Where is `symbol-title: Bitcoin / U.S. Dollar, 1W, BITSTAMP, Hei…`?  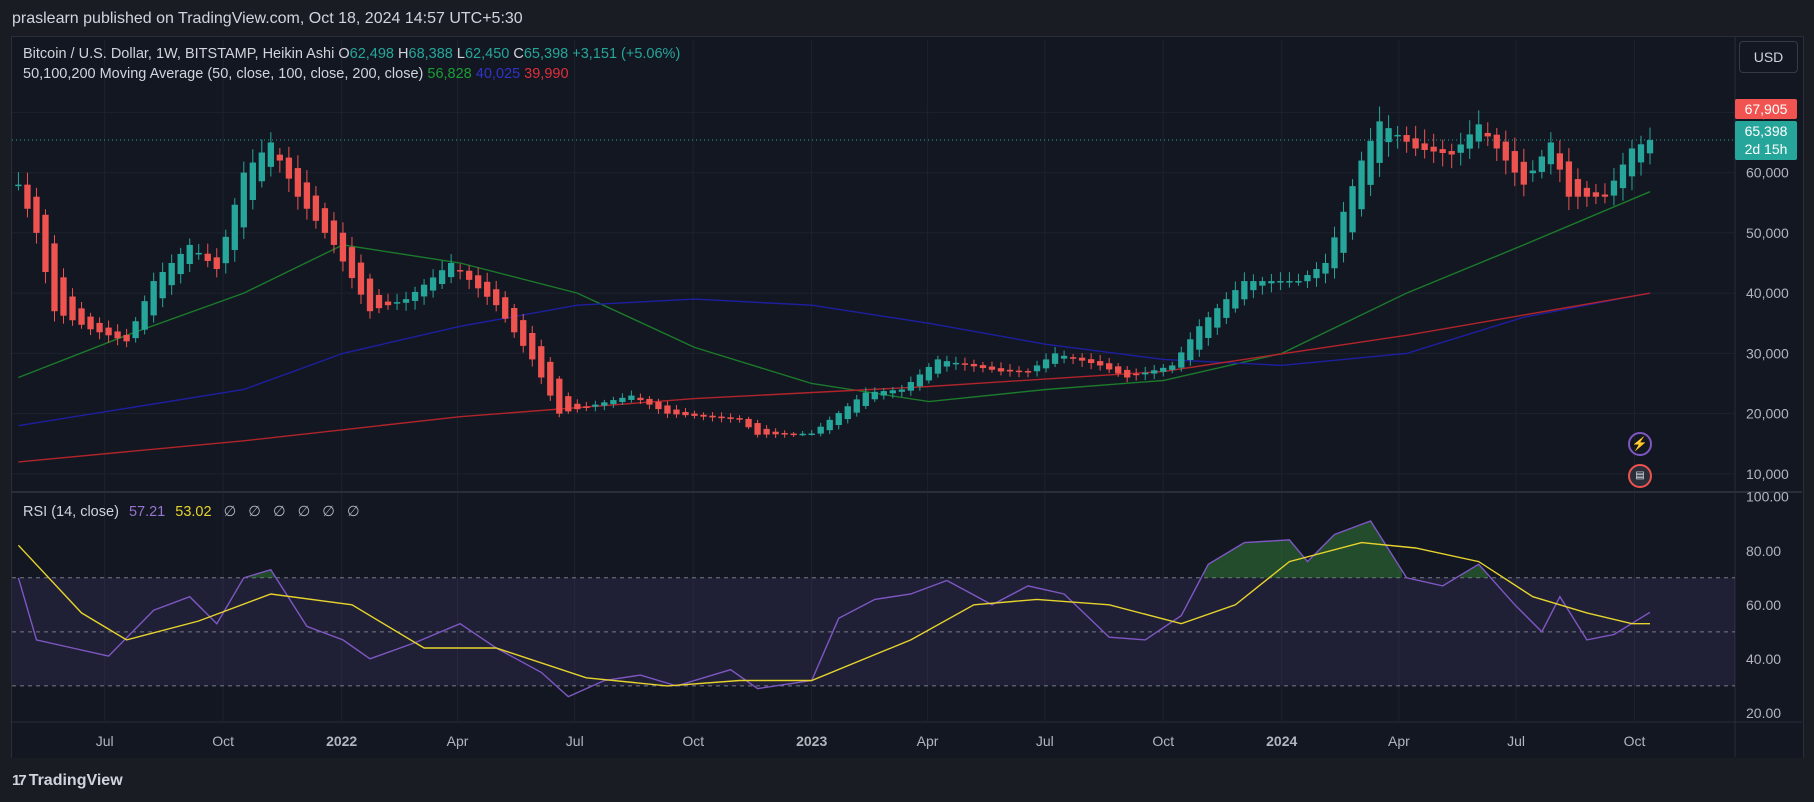
symbol-title: Bitcoin / U.S. Dollar, 1W, BITSTAMP, Hei… is located at coordinates (178, 54).